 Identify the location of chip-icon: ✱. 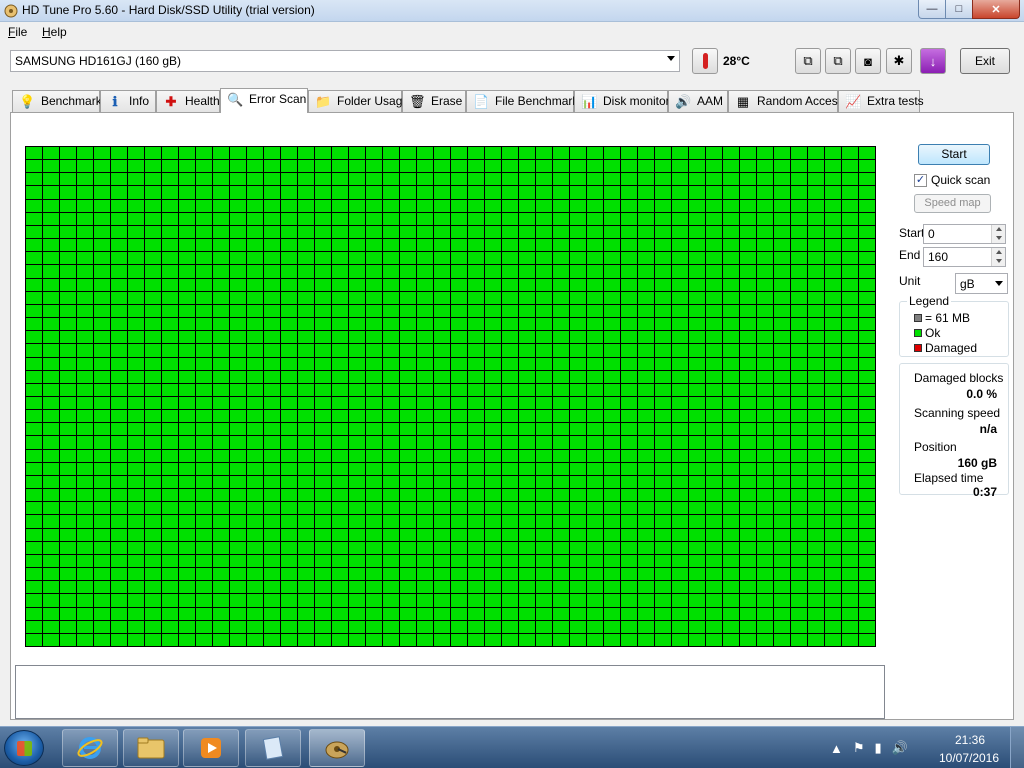
(899, 61).